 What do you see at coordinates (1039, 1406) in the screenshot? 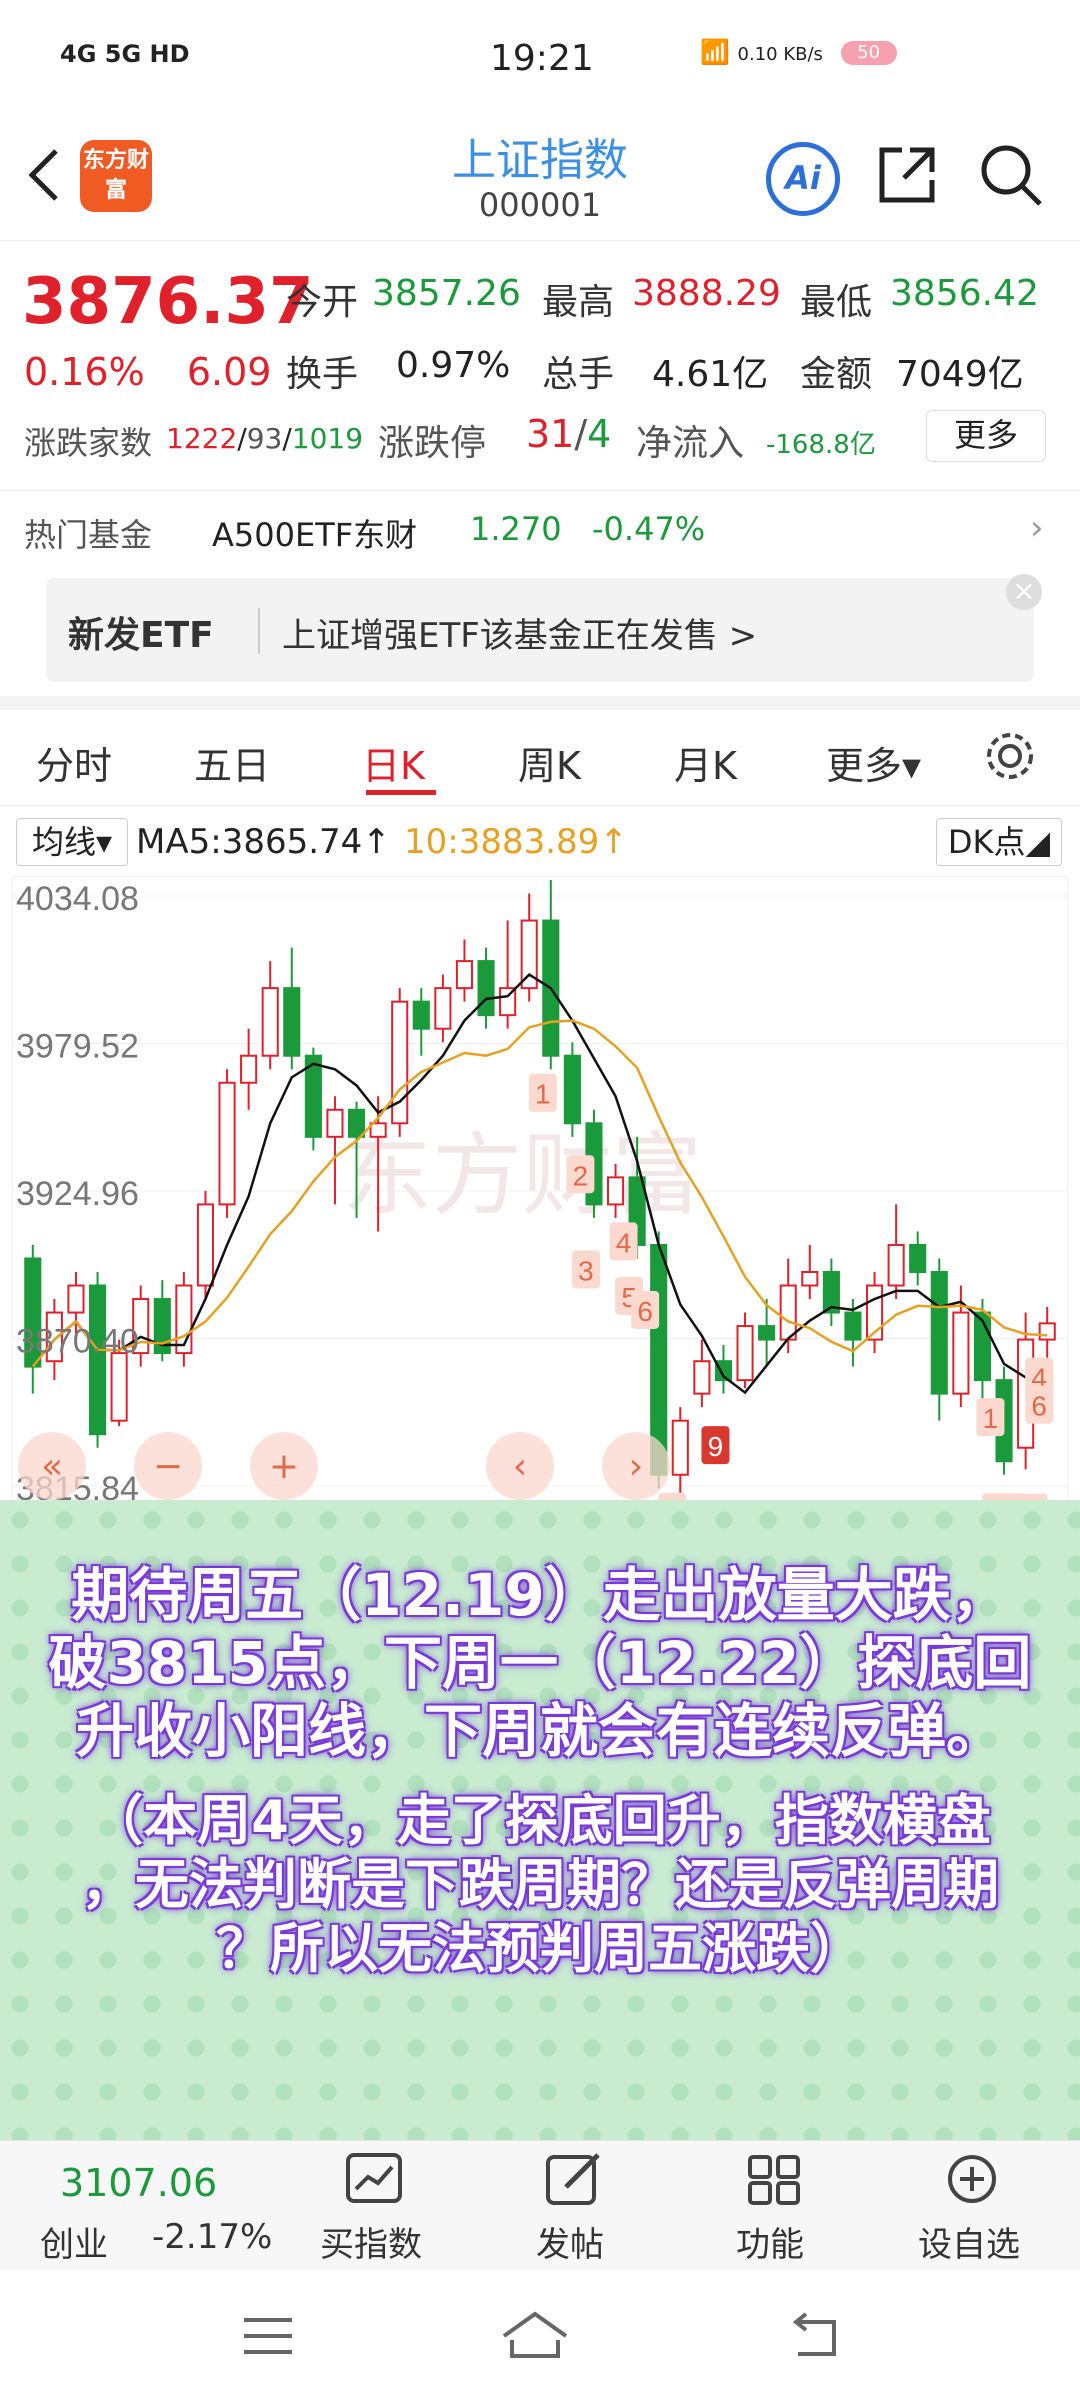
I see `dk-marker-label: 6` at bounding box center [1039, 1406].